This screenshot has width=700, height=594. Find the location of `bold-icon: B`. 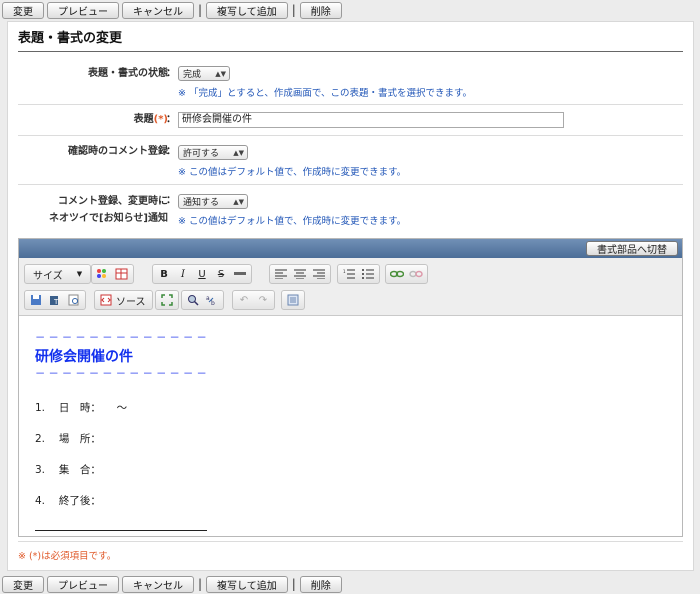

bold-icon: B is located at coordinates (164, 274).